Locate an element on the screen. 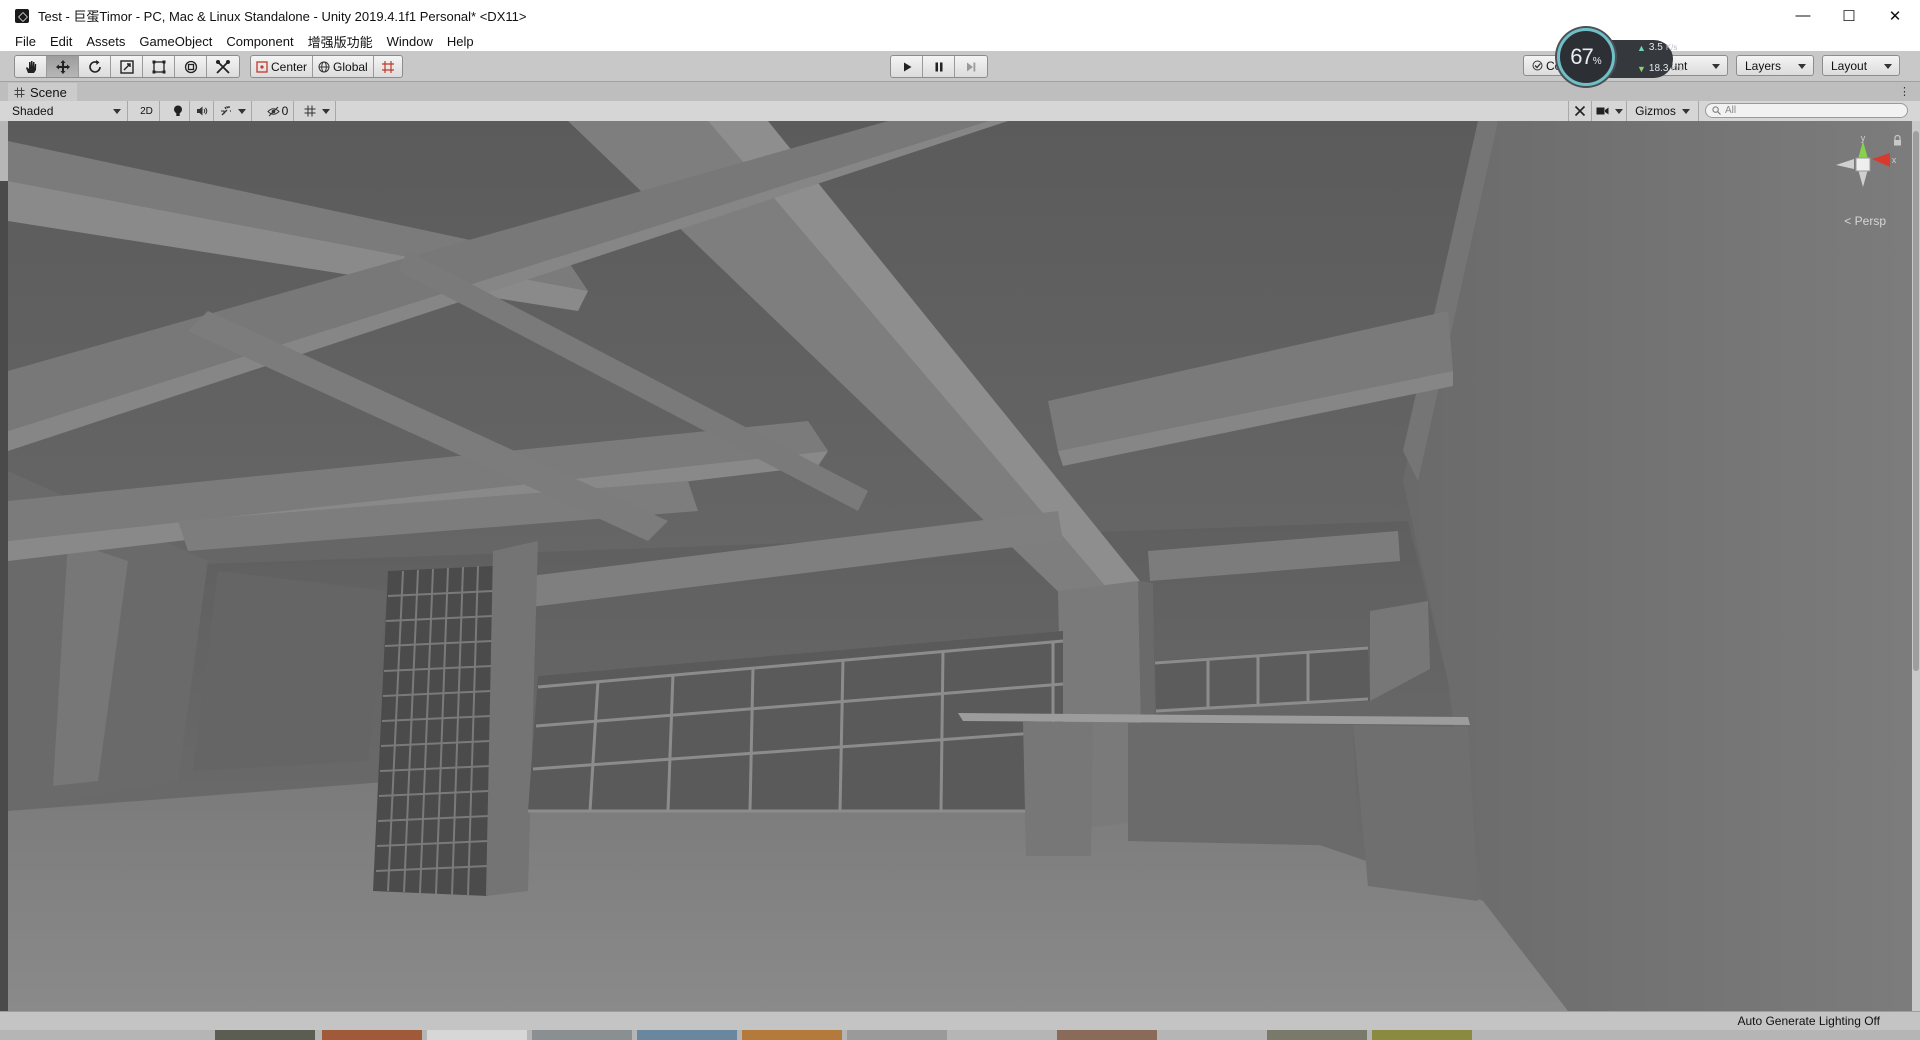 This screenshot has width=1920, height=1040. grid-visibility-dropdown is located at coordinates (317, 111).